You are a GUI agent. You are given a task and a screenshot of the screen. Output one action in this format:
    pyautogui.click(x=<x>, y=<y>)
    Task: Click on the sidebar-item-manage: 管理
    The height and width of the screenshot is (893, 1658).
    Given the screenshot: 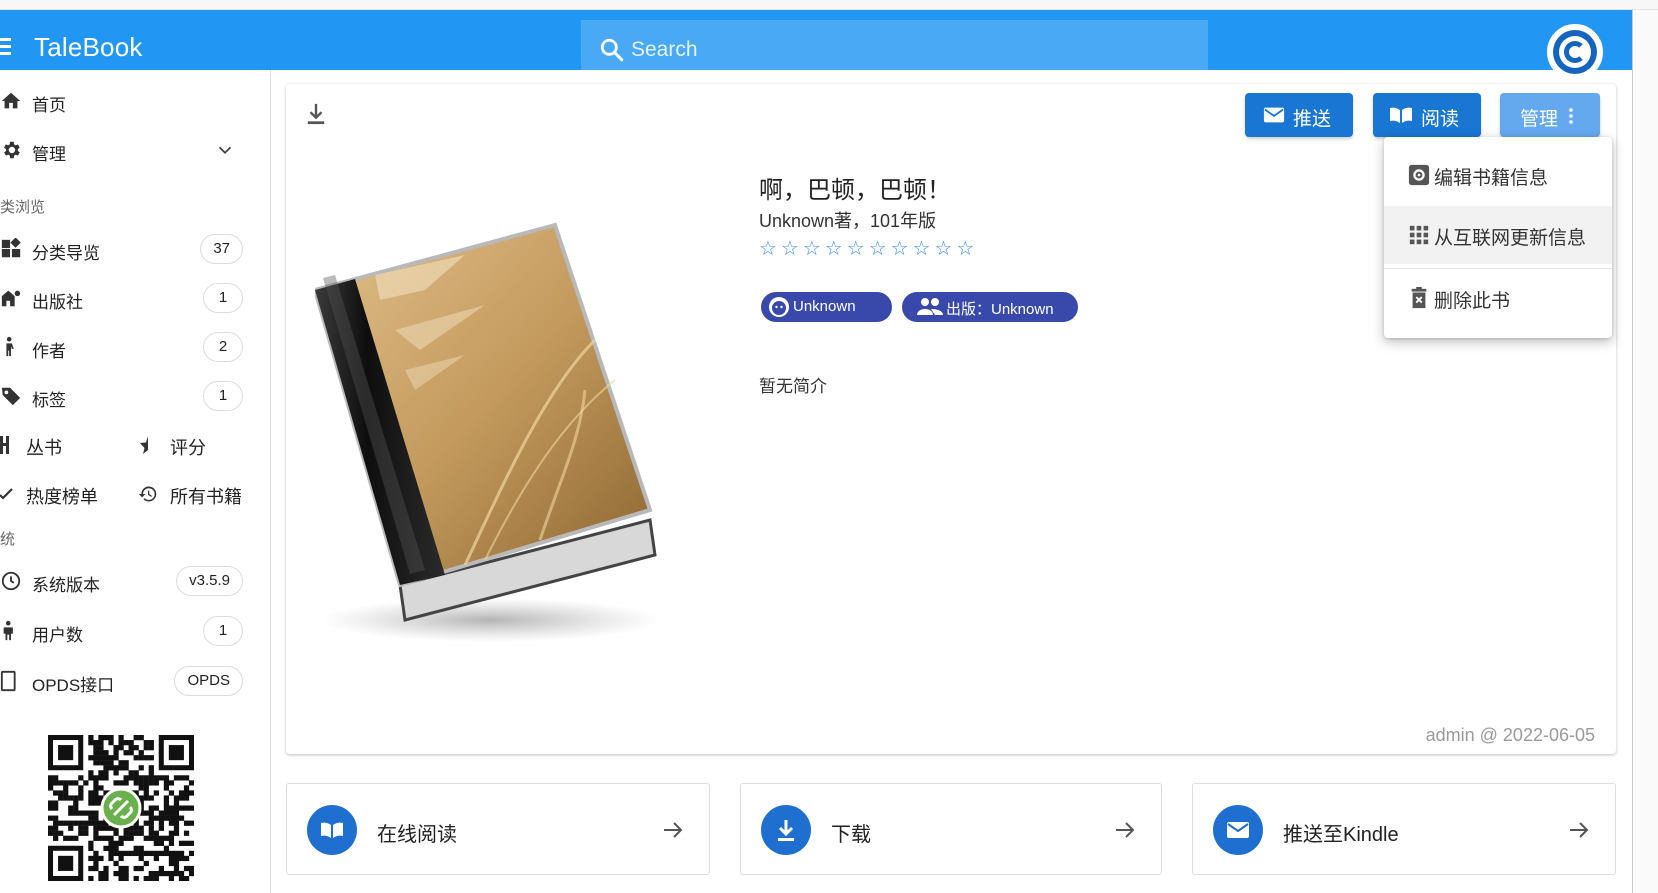 What is the action you would take?
    pyautogui.click(x=130, y=150)
    